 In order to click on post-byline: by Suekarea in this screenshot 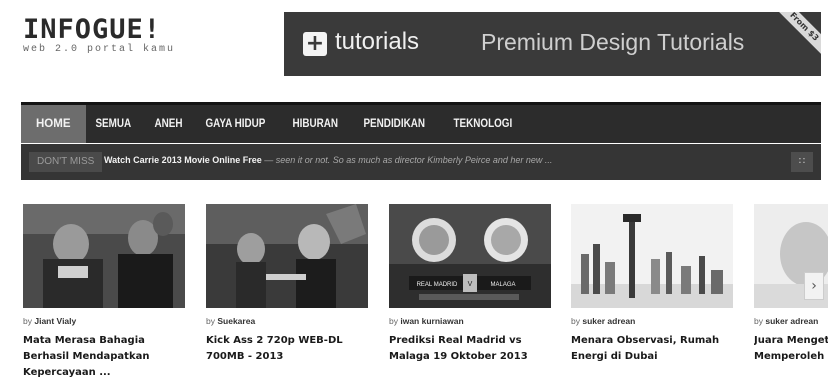, I will do `click(287, 321)`.